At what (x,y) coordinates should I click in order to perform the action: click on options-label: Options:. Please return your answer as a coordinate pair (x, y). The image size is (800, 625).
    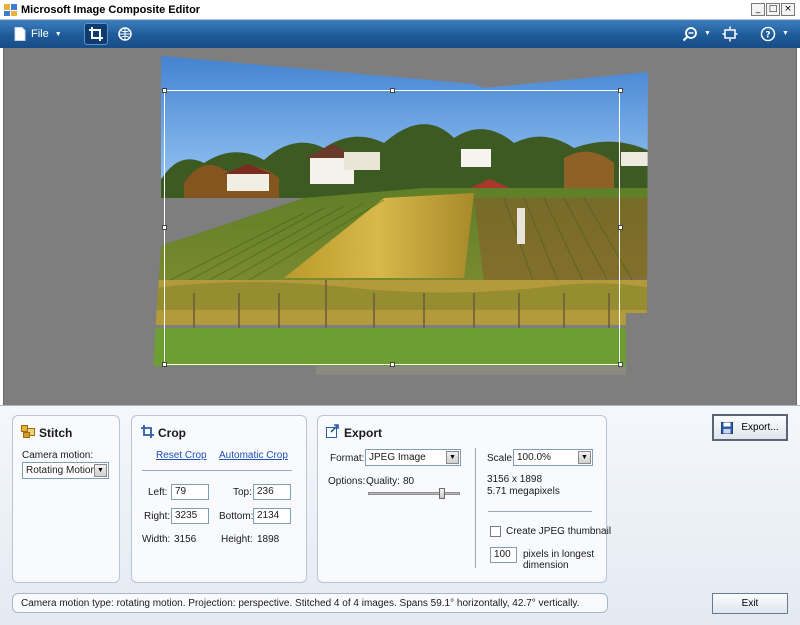
    Looking at the image, I should click on (347, 481).